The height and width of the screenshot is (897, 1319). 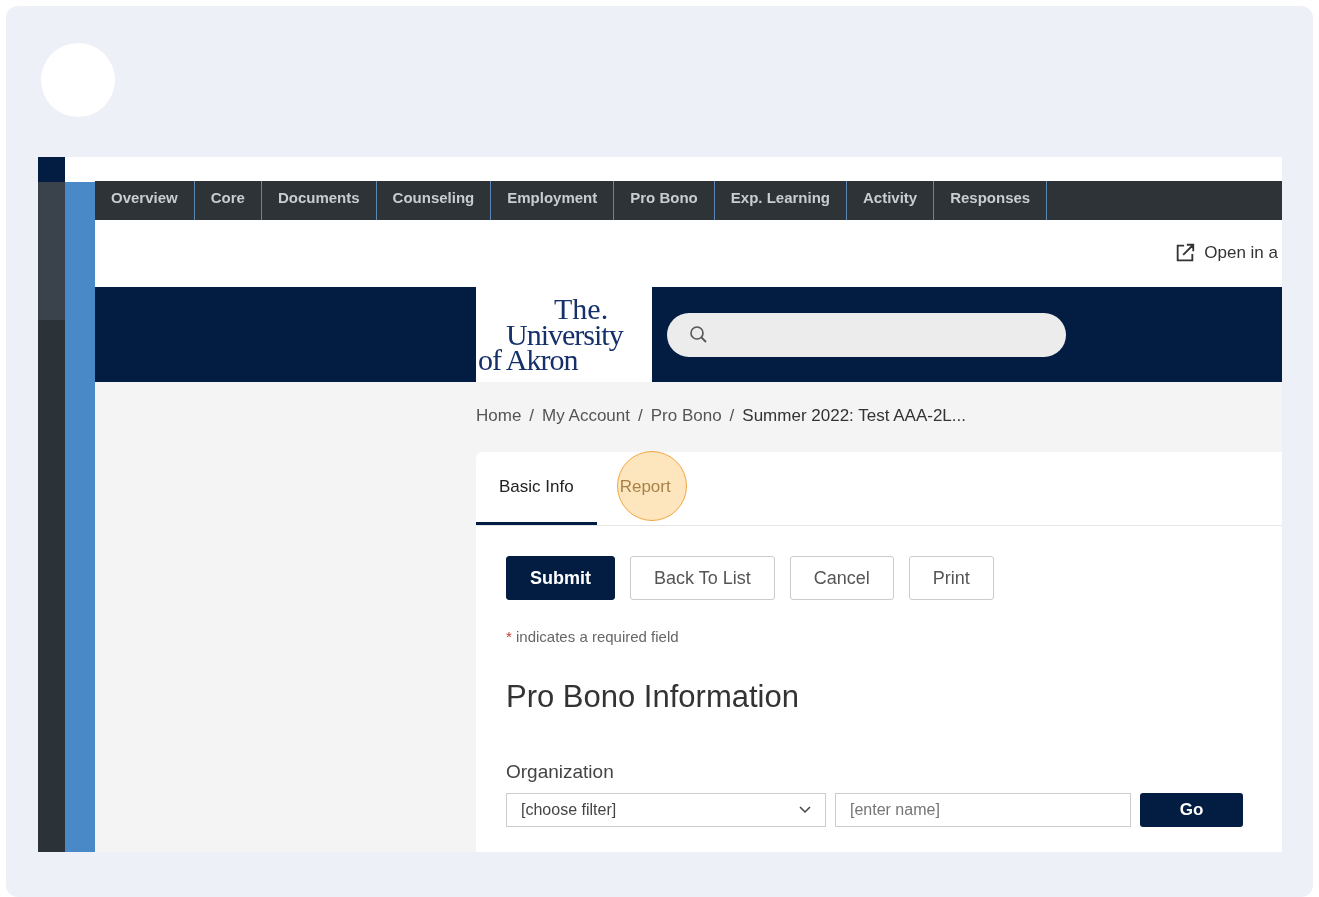 I want to click on action-button: Back To List, so click(x=702, y=578).